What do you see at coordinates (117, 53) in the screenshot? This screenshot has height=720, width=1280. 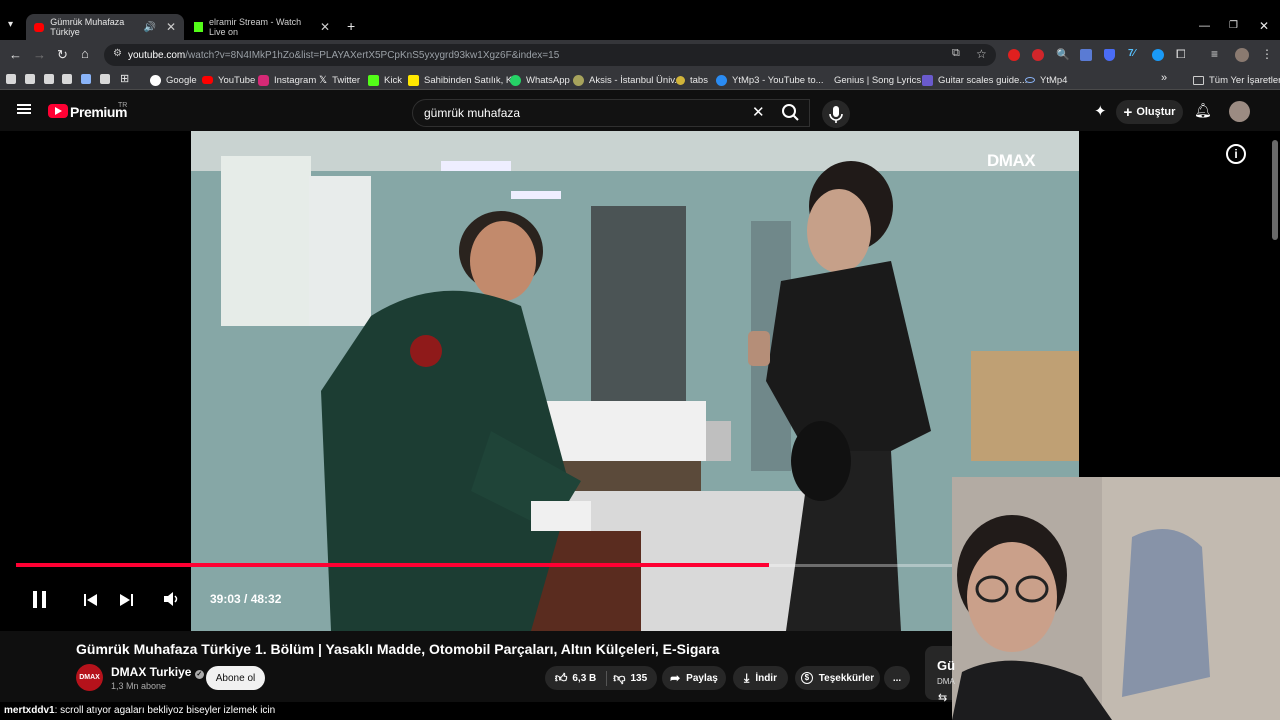 I see `site-info-icon: ⚙` at bounding box center [117, 53].